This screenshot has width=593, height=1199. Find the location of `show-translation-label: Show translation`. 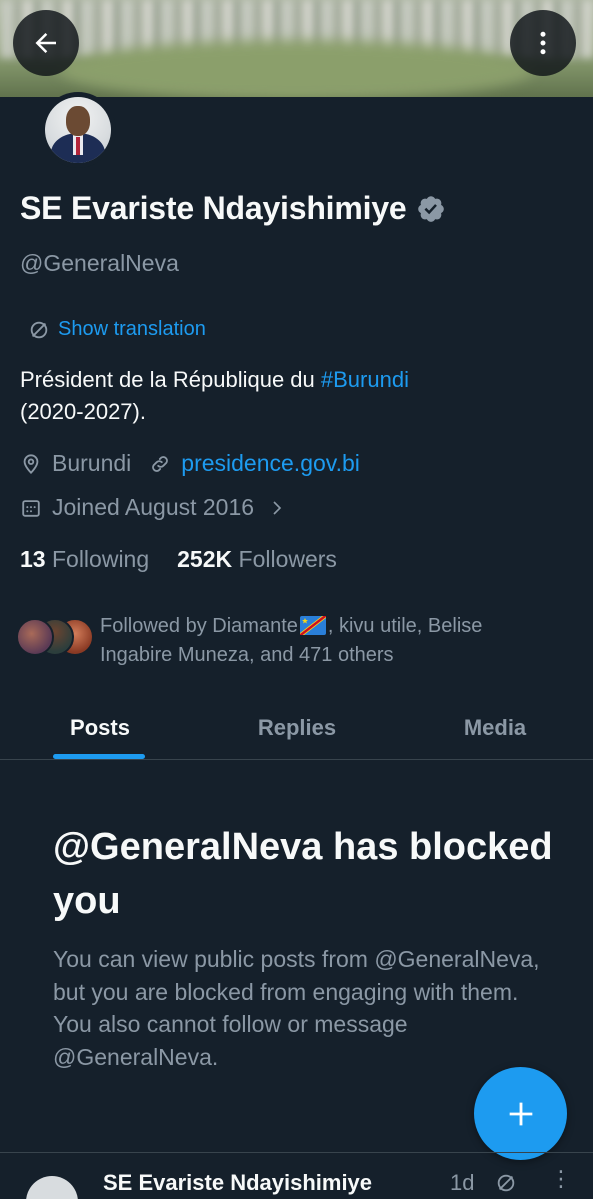

show-translation-label: Show translation is located at coordinates (132, 329).